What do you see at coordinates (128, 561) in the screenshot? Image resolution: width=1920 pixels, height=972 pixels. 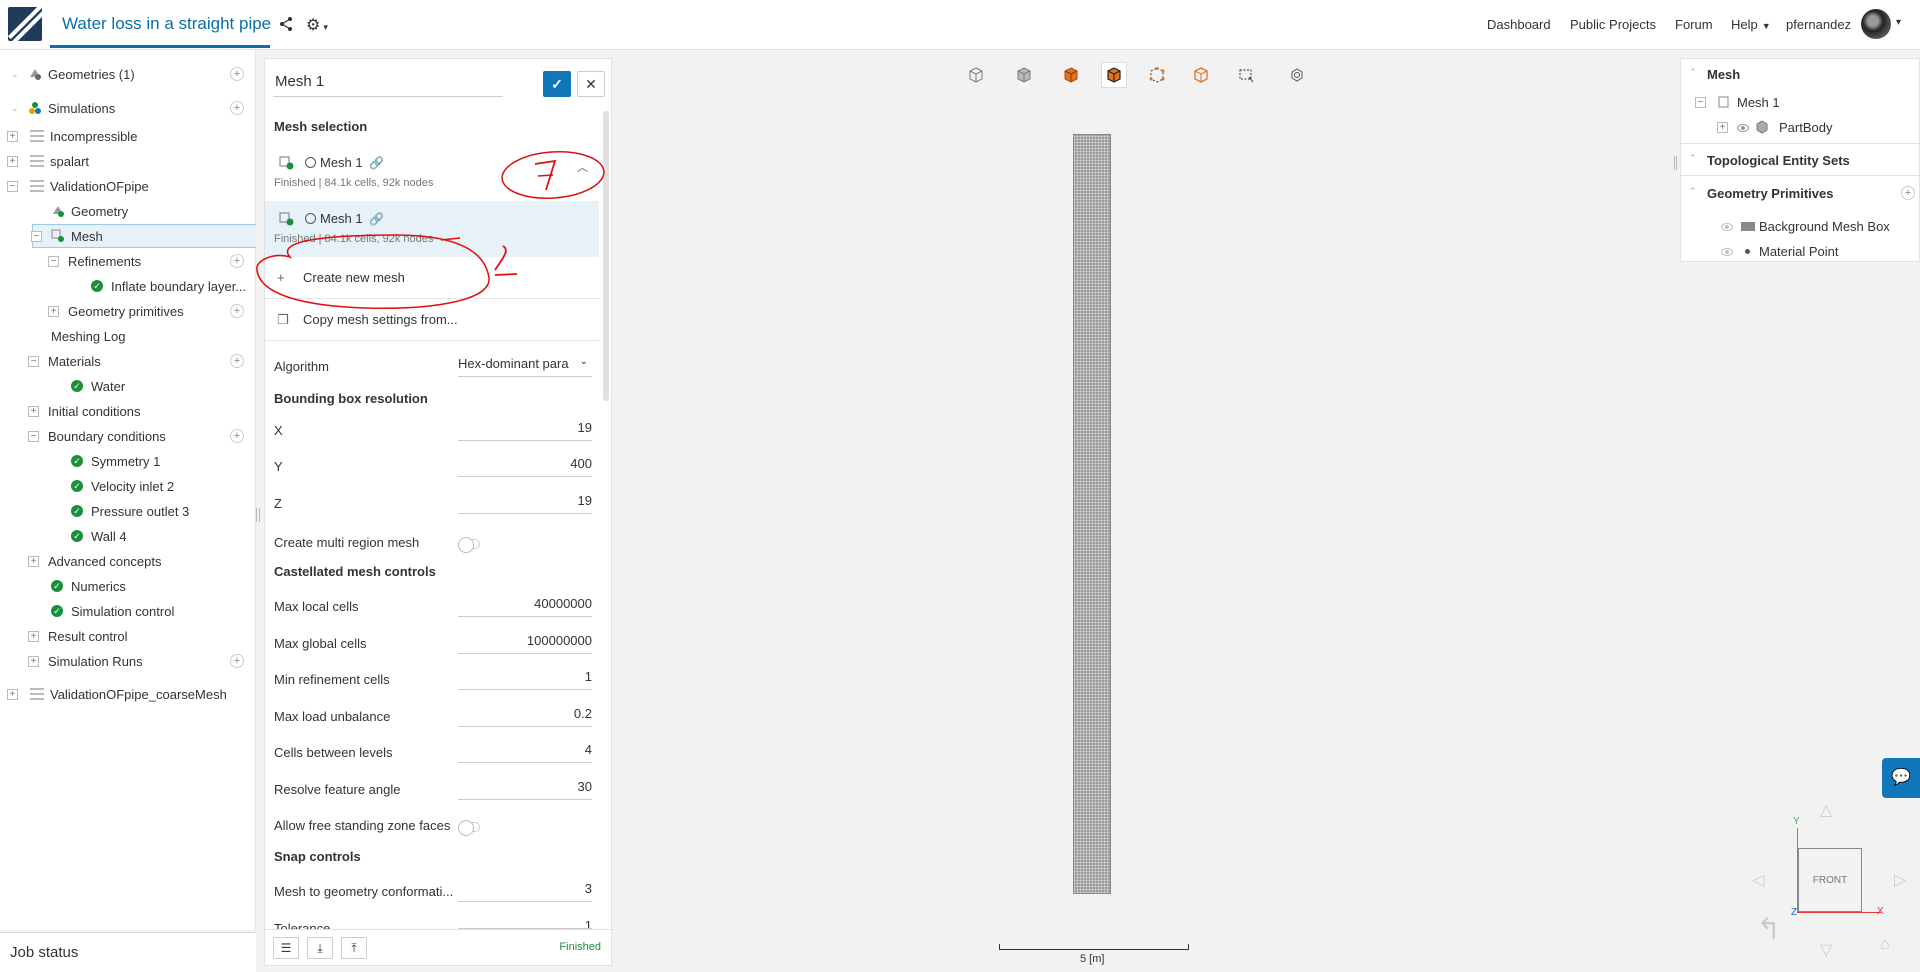 I see `tree-advanced-concepts: + Advanced concepts` at bounding box center [128, 561].